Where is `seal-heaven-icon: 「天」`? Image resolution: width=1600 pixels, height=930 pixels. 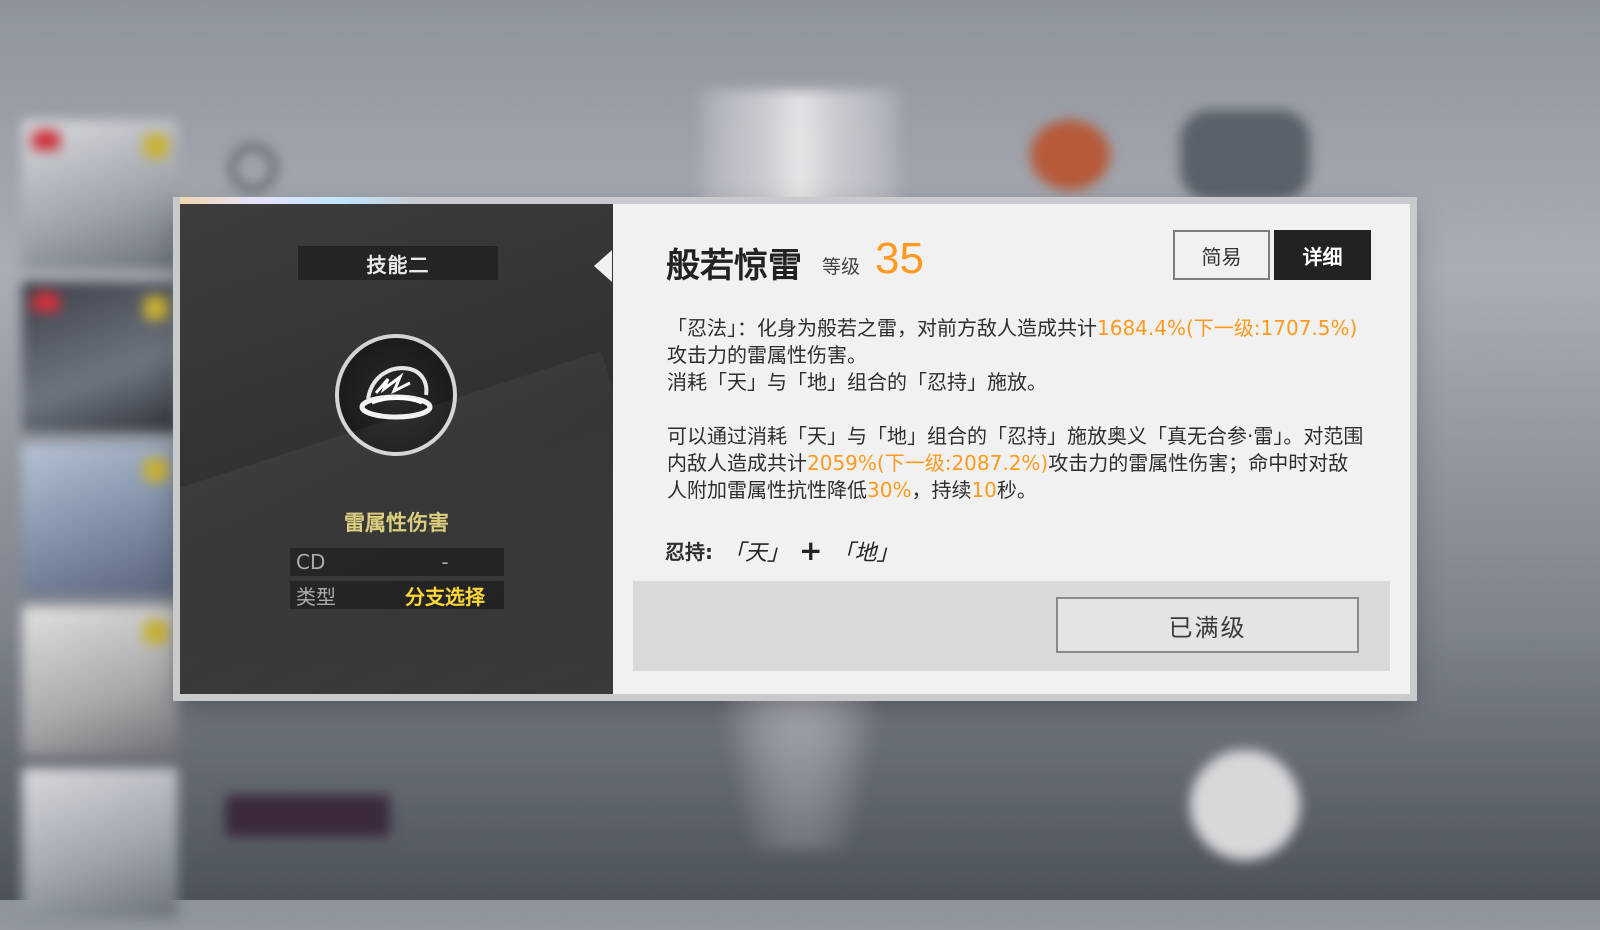 seal-heaven-icon: 「天」 is located at coordinates (756, 553).